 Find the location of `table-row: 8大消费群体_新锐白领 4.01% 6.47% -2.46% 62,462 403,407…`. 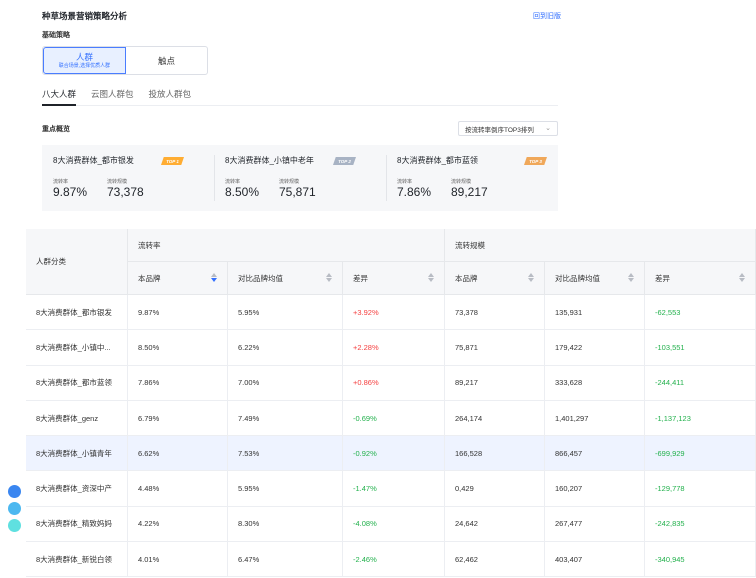

table-row: 8大消费群体_新锐白领 4.01% 6.47% -2.46% 62,462 403,407… is located at coordinates (391, 560).